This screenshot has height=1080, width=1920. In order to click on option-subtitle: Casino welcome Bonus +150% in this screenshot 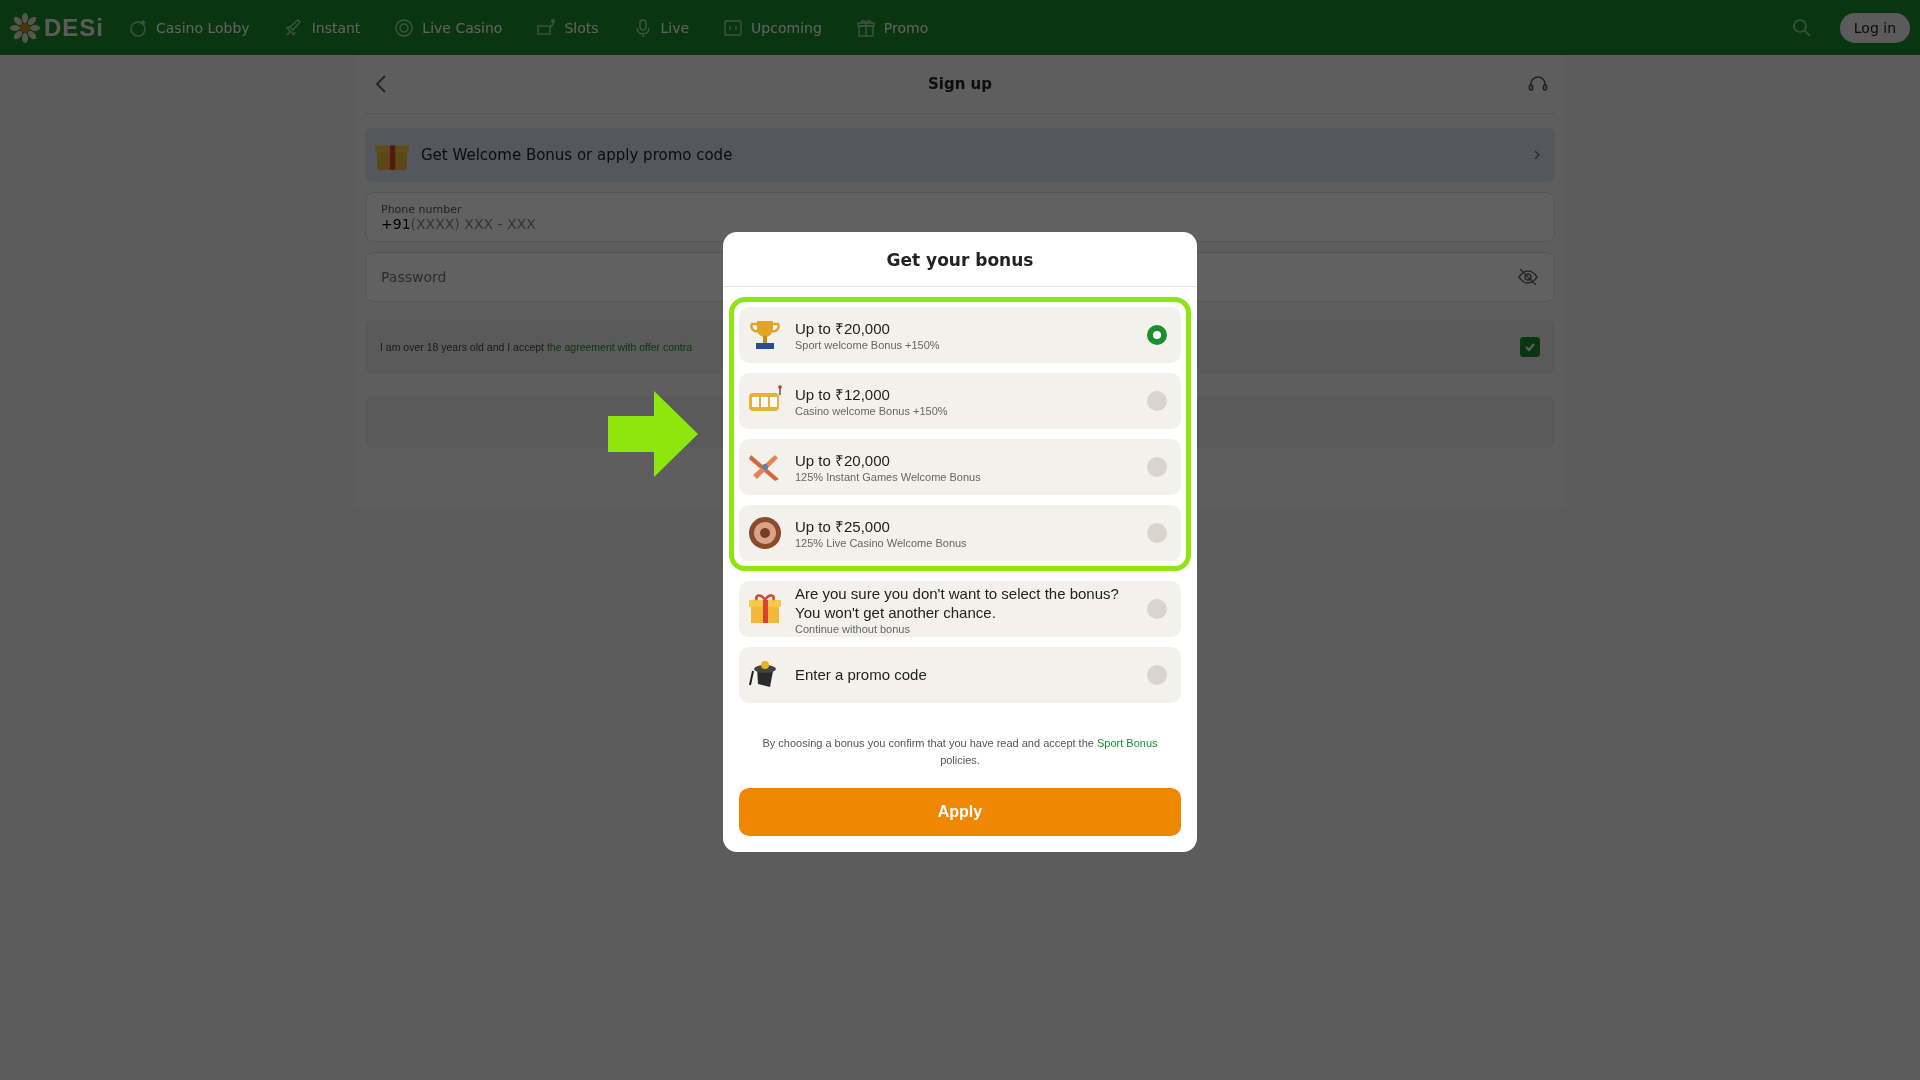, I will do `click(872, 410)`.